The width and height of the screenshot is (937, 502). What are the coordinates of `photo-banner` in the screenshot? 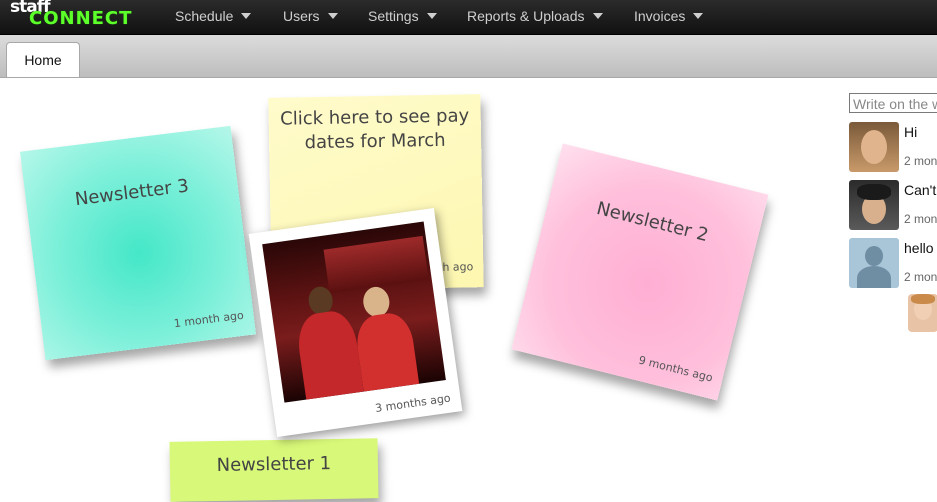 It's located at (376, 264).